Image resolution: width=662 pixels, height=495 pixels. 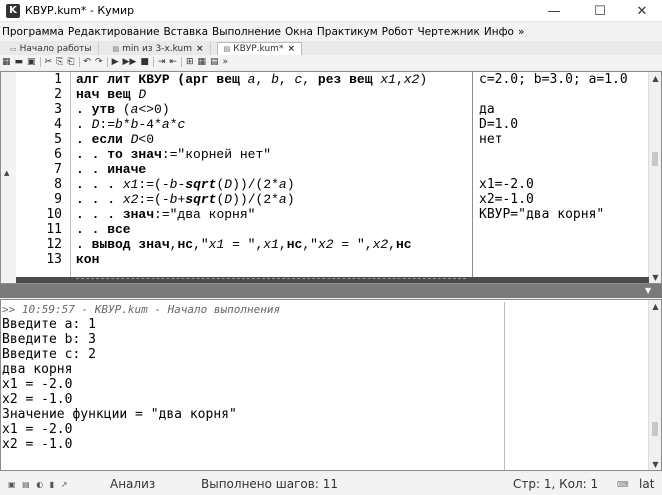 I want to click on panel-splitter: ▼, so click(x=331, y=291).